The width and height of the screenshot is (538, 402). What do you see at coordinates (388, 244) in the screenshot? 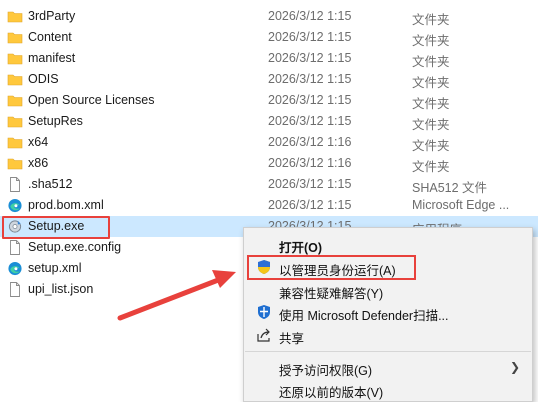
I see `menu-item-open: 打开(O)` at bounding box center [388, 244].